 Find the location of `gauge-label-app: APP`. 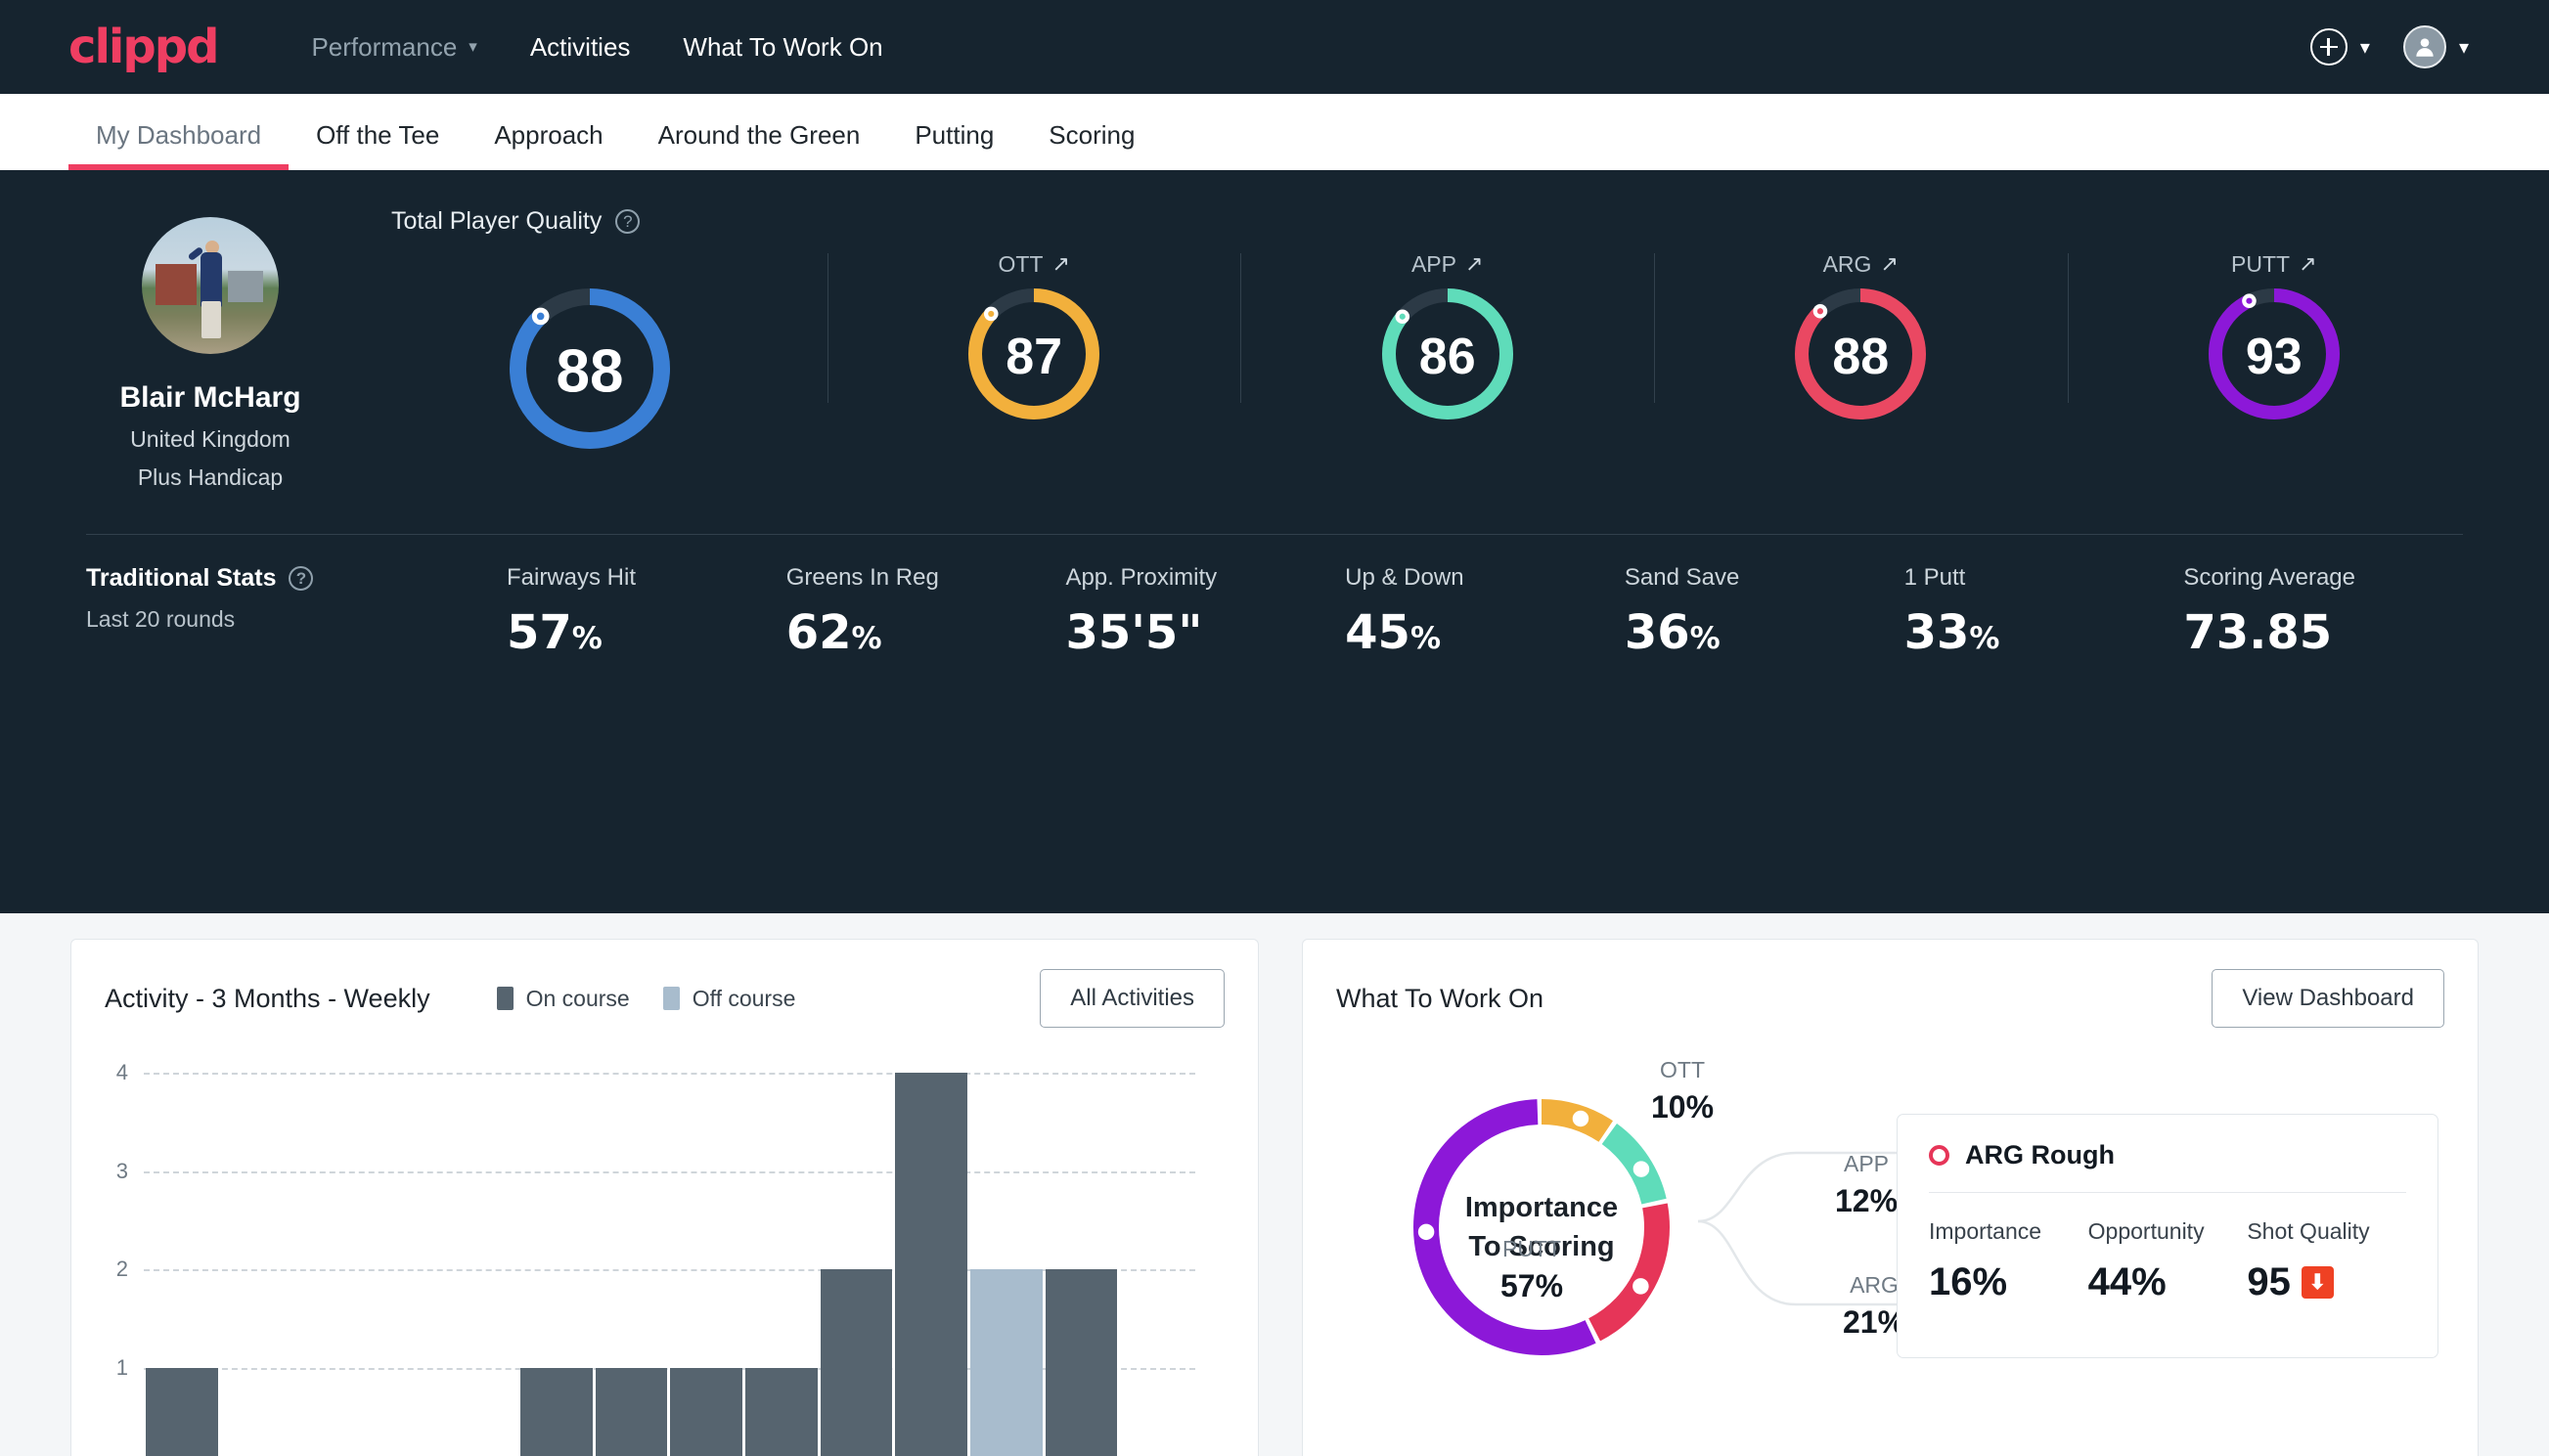

gauge-label-app: APP is located at coordinates (1433, 263).